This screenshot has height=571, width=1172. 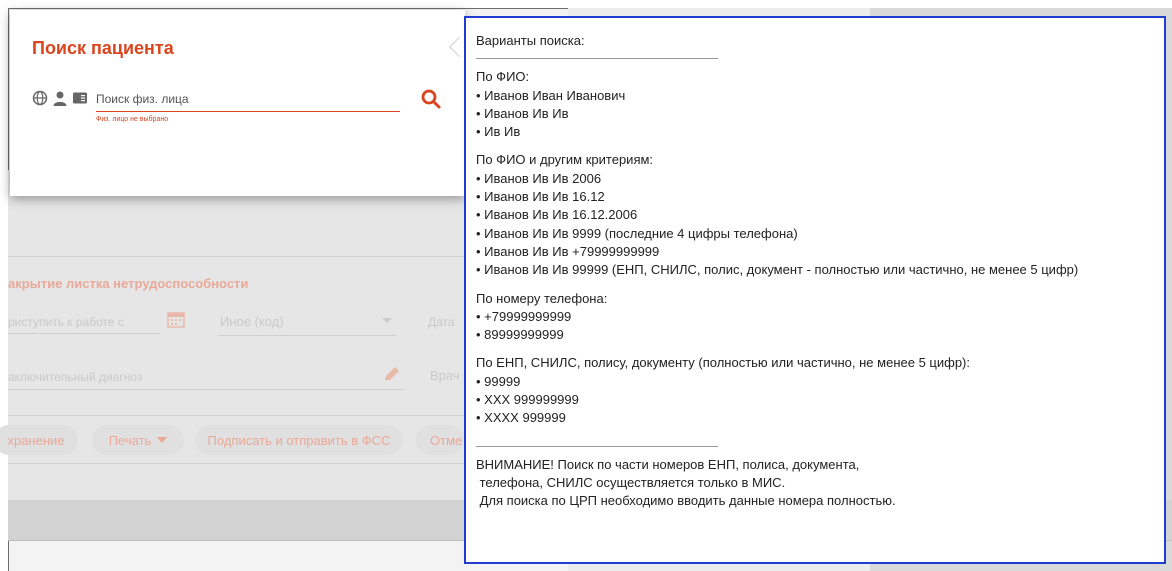 I want to click on print-button: Печать, so click(x=138, y=440).